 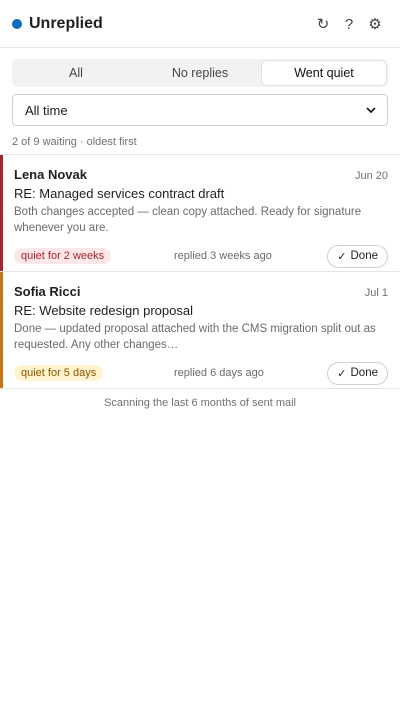 I want to click on time-range-select: All time, so click(x=200, y=110).